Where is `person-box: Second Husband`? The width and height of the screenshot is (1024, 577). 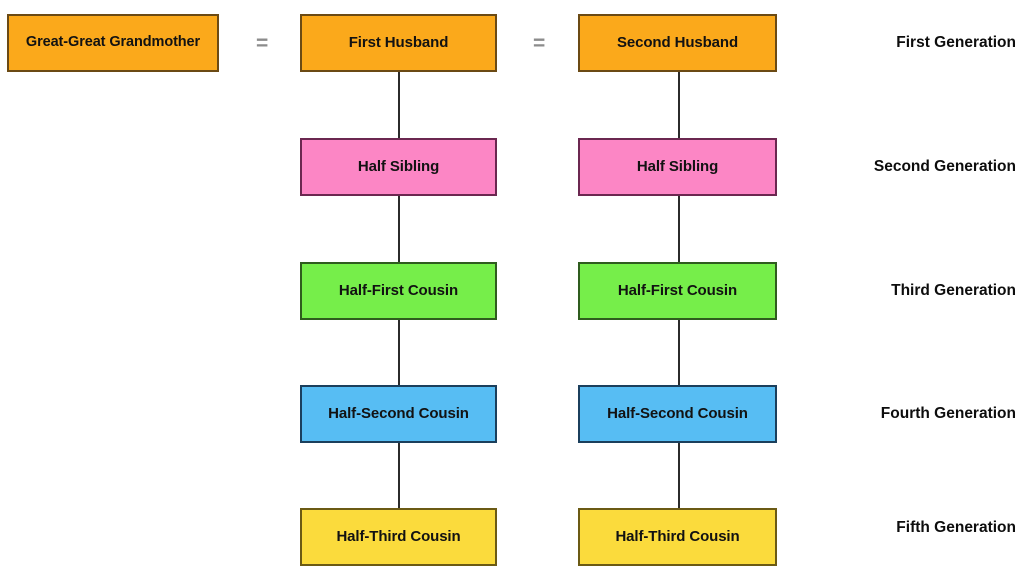
person-box: Second Husband is located at coordinates (677, 43).